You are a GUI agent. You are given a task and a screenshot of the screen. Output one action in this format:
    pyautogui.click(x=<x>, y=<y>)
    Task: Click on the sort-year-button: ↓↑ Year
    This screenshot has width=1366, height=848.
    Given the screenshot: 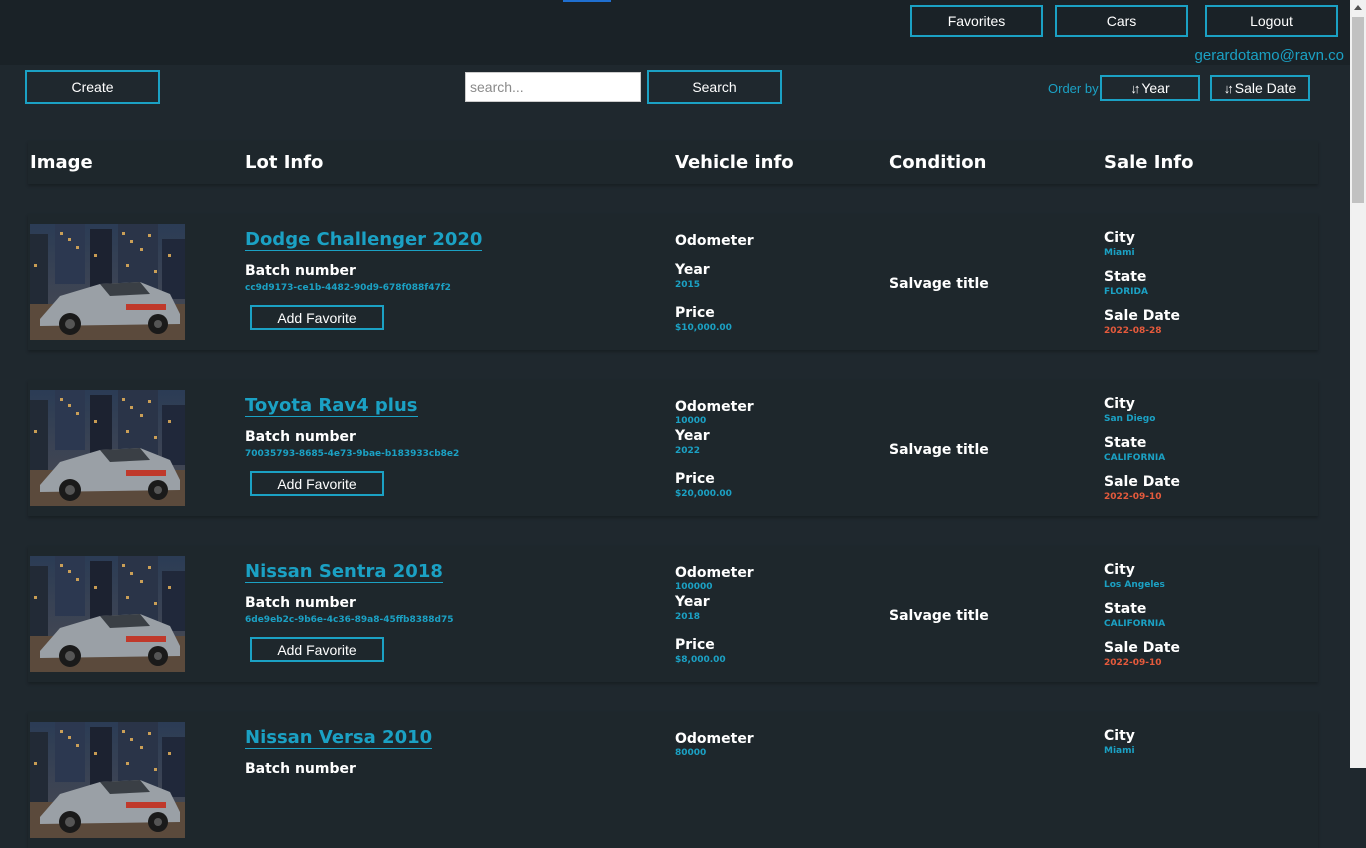 What is the action you would take?
    pyautogui.click(x=1150, y=88)
    